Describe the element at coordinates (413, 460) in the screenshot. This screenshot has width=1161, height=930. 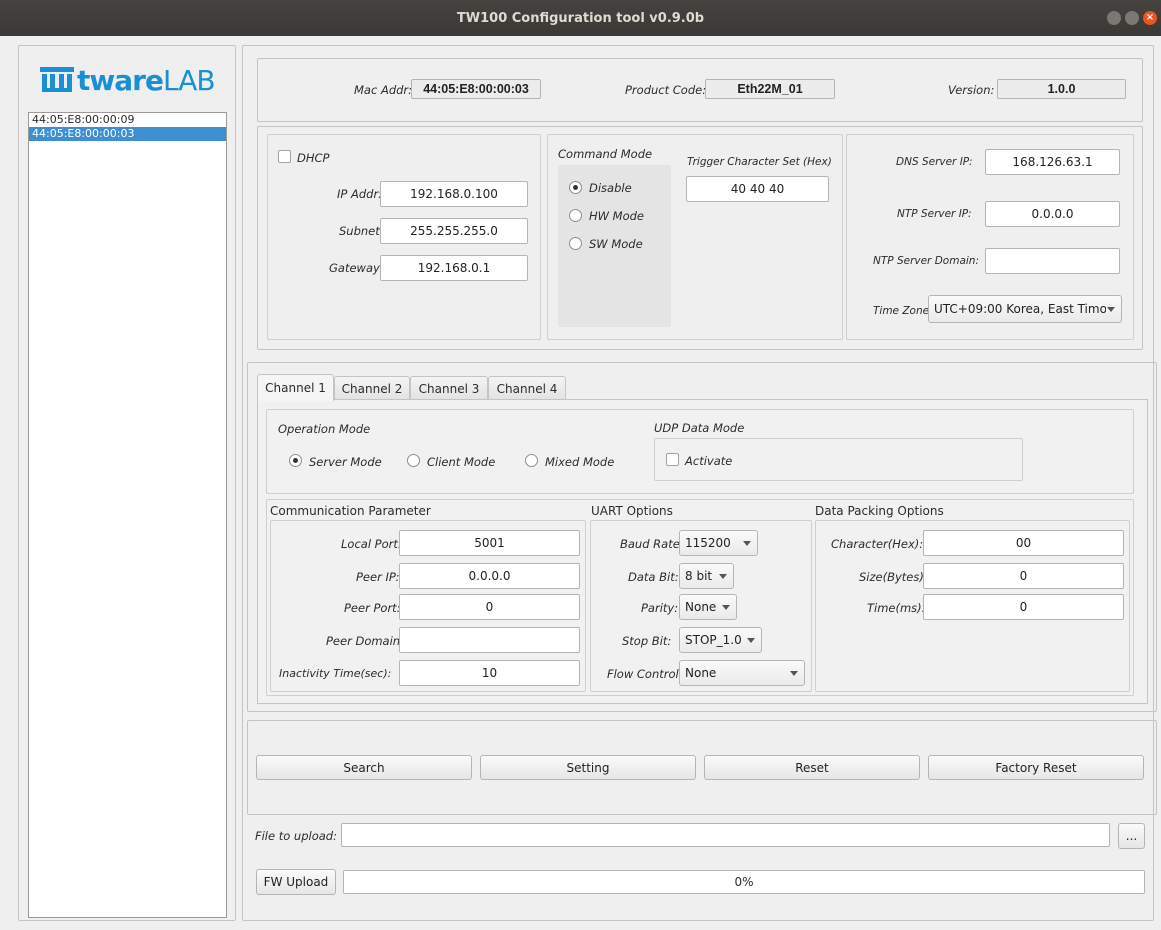
I see `radio-client-mode` at that location.